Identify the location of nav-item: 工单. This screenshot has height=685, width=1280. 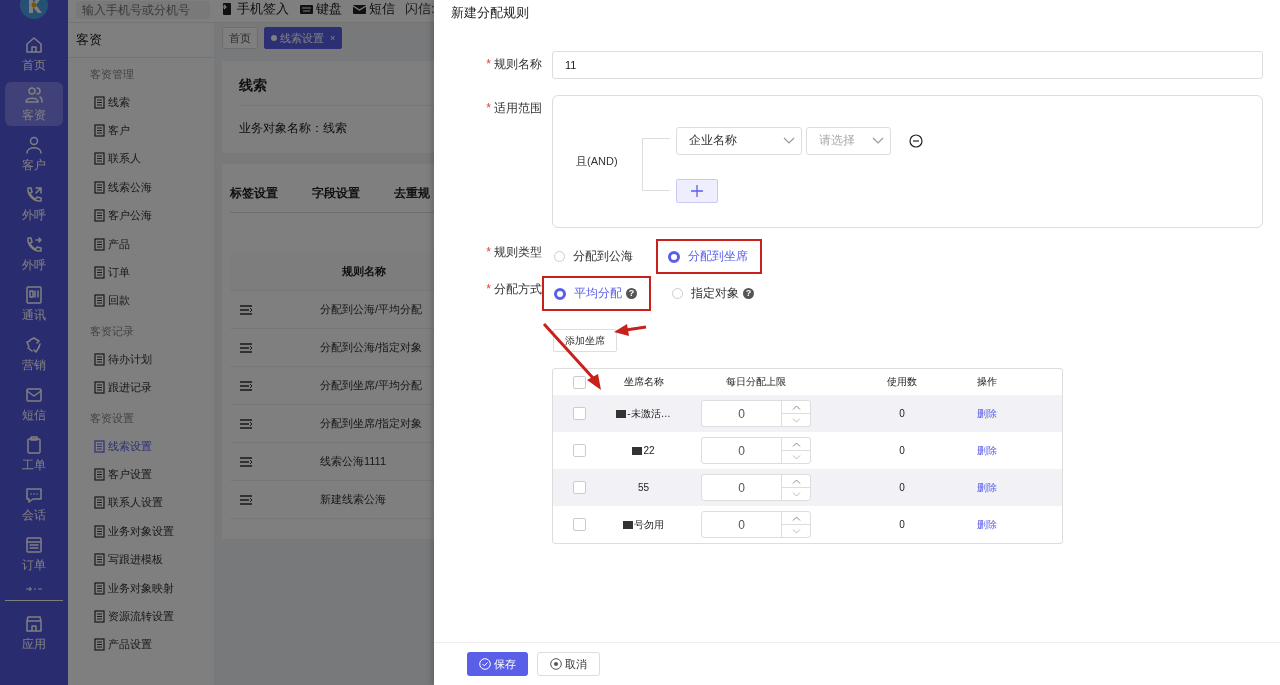
(34, 454).